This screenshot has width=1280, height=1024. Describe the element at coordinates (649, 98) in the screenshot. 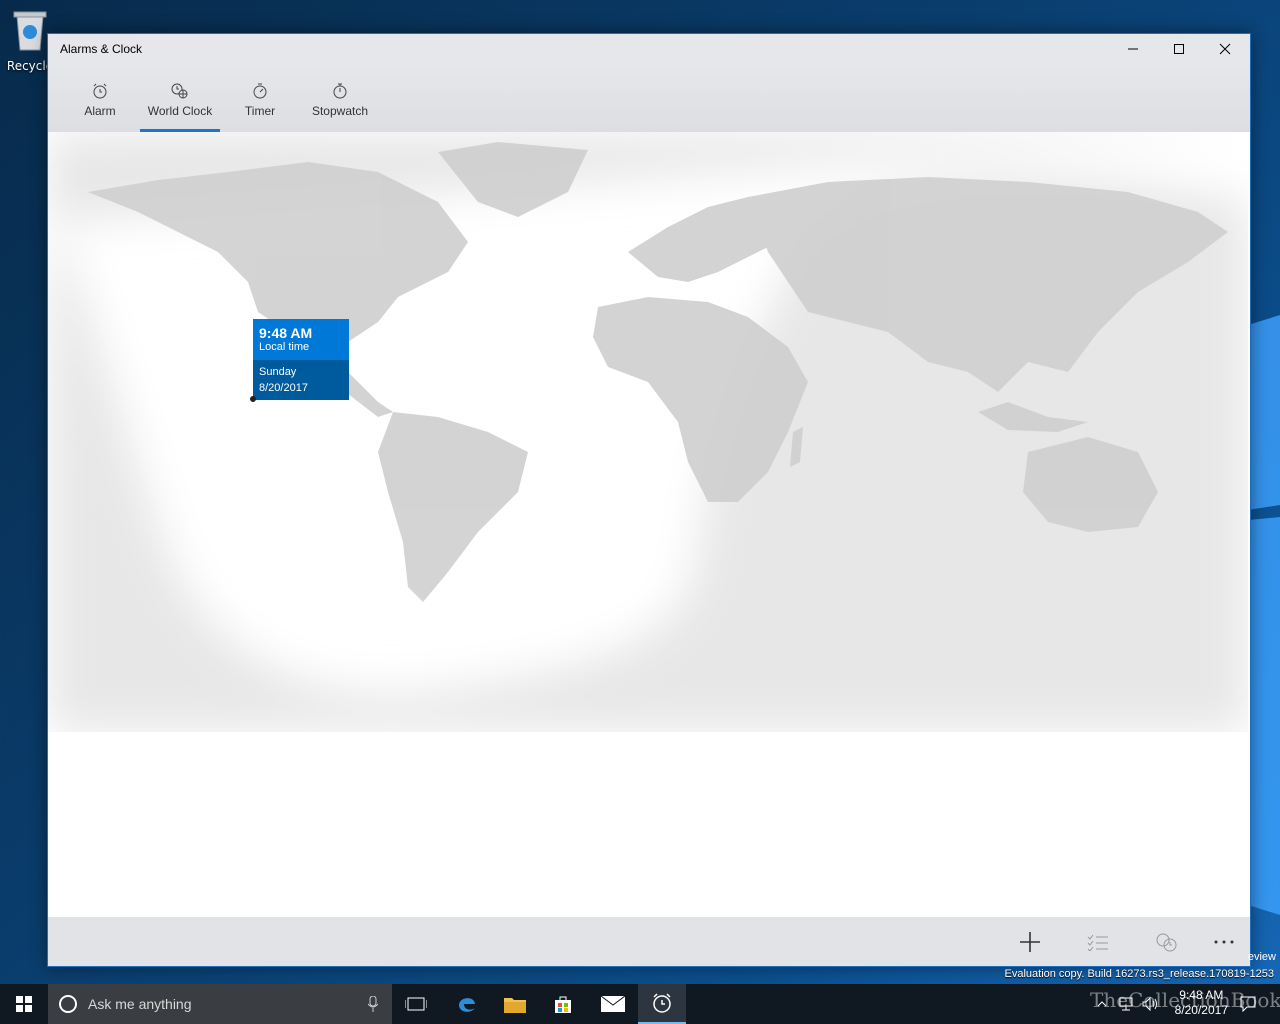

I see `tab-bar: Alarm World Clock Timer Stopwatch` at that location.